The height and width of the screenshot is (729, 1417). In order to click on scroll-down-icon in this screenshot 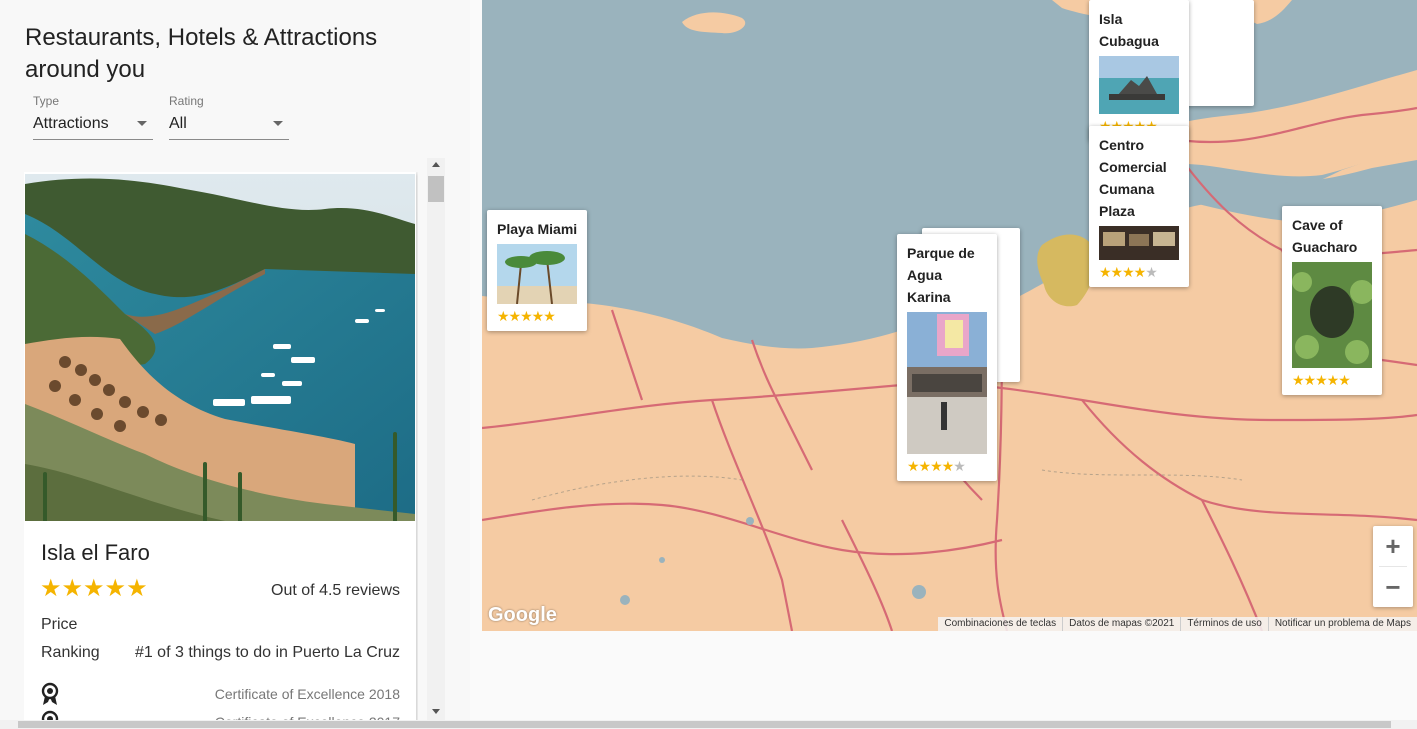, I will do `click(436, 711)`.